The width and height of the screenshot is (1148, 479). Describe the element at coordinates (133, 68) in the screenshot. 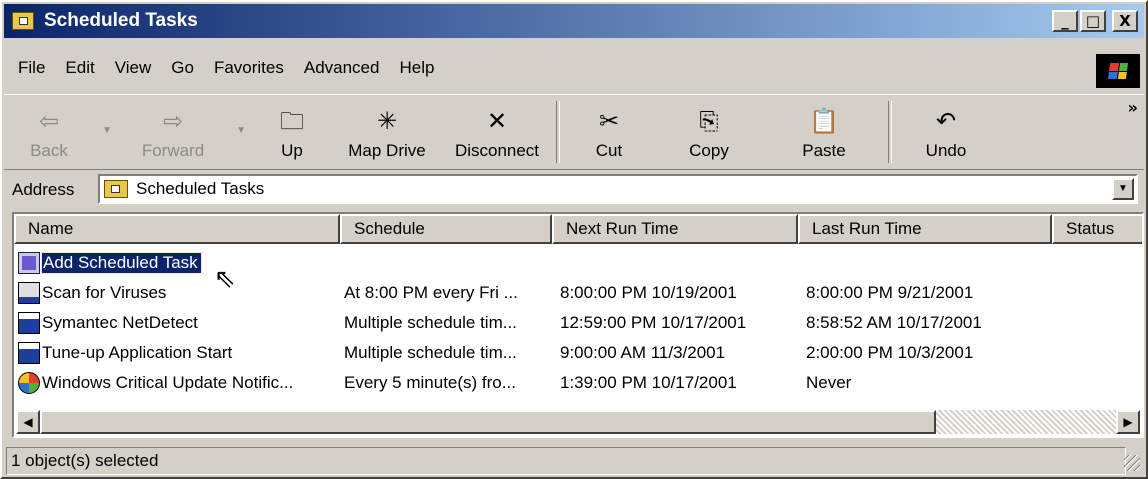

I see `menu-view: View` at that location.